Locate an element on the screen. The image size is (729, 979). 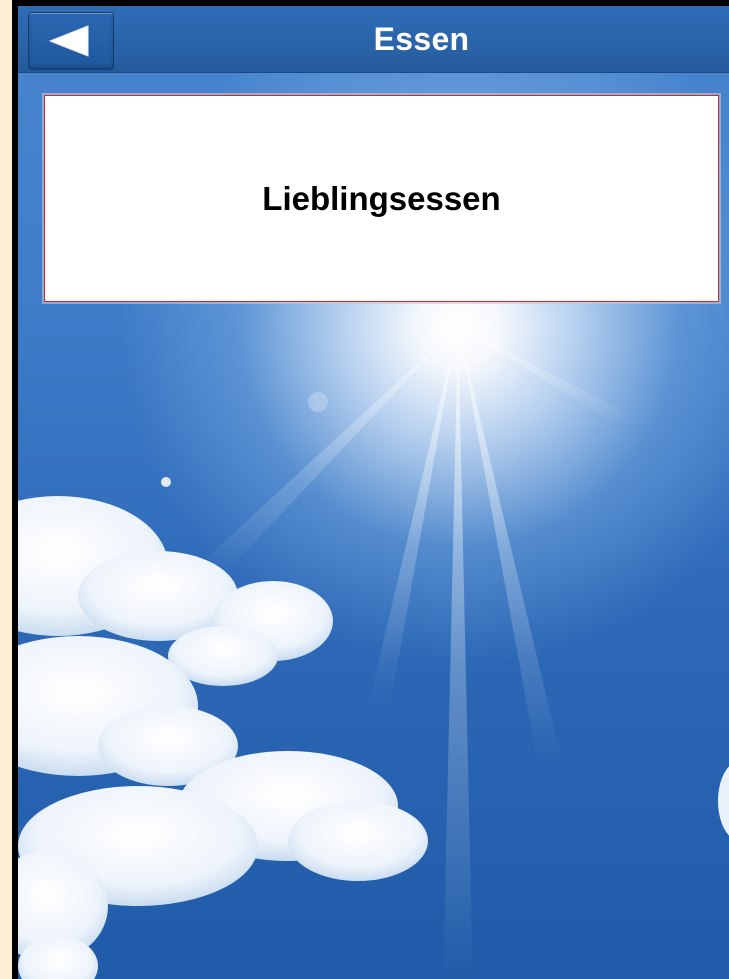
card-label: Lieblingsessen is located at coordinates (381, 198).